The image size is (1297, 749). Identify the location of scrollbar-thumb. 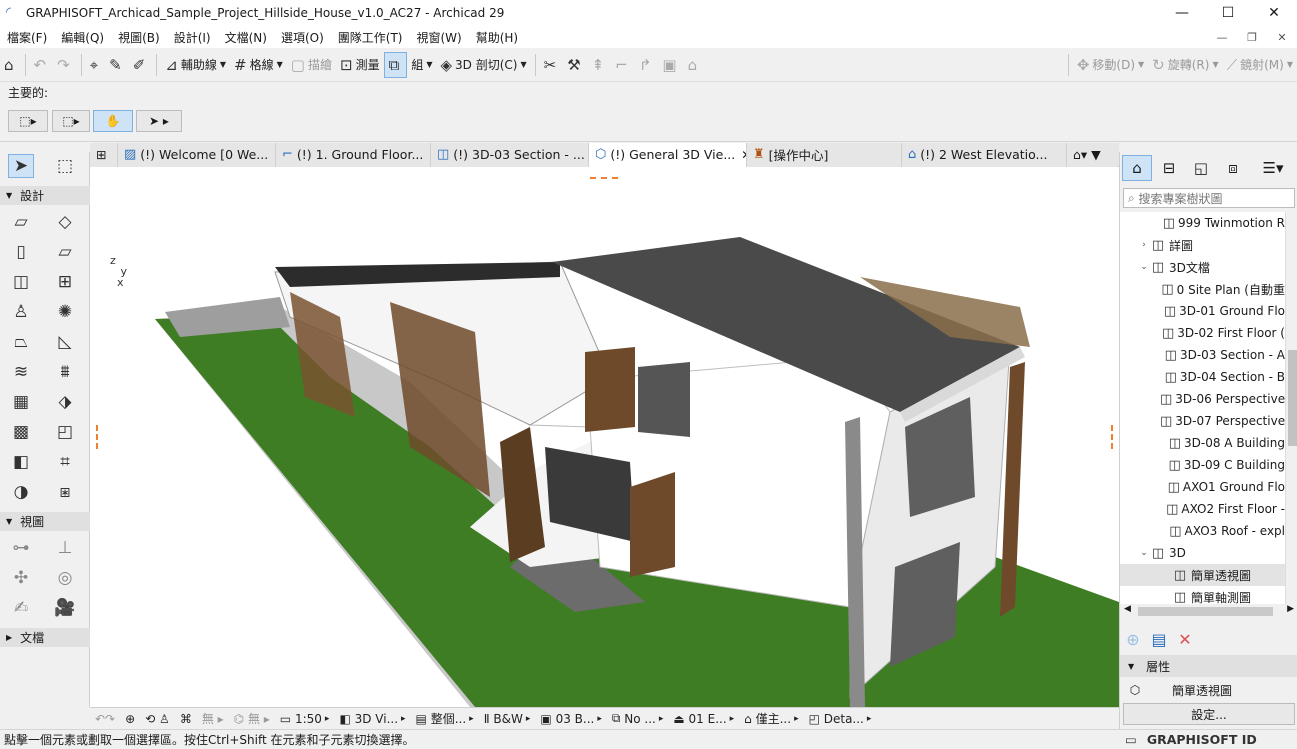
(1205, 611).